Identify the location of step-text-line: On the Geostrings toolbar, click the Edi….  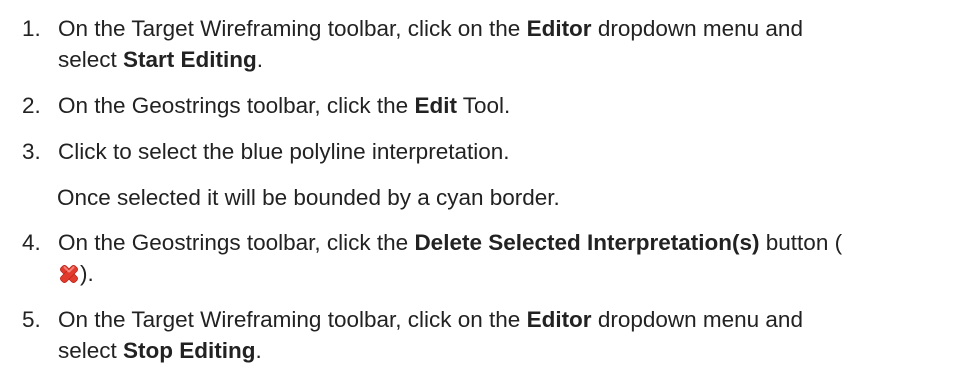
(284, 105).